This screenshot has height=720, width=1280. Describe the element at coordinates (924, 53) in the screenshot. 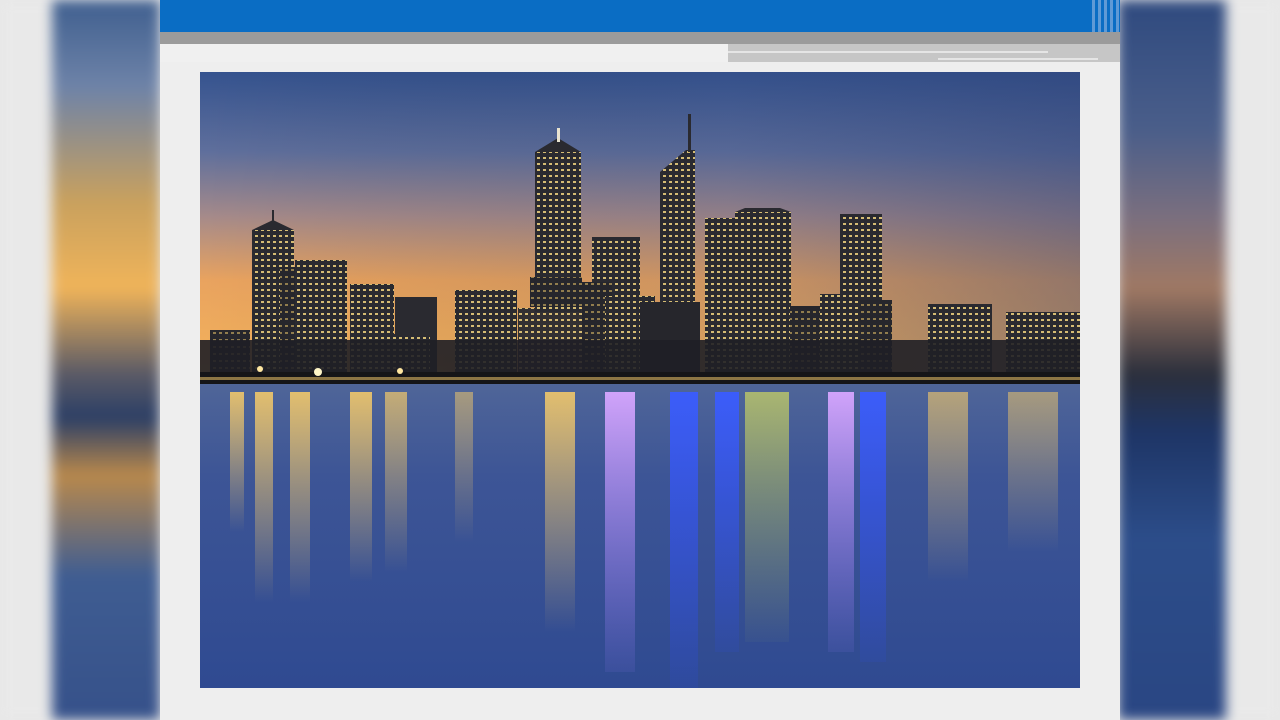

I see `slide-decorative-lines` at that location.